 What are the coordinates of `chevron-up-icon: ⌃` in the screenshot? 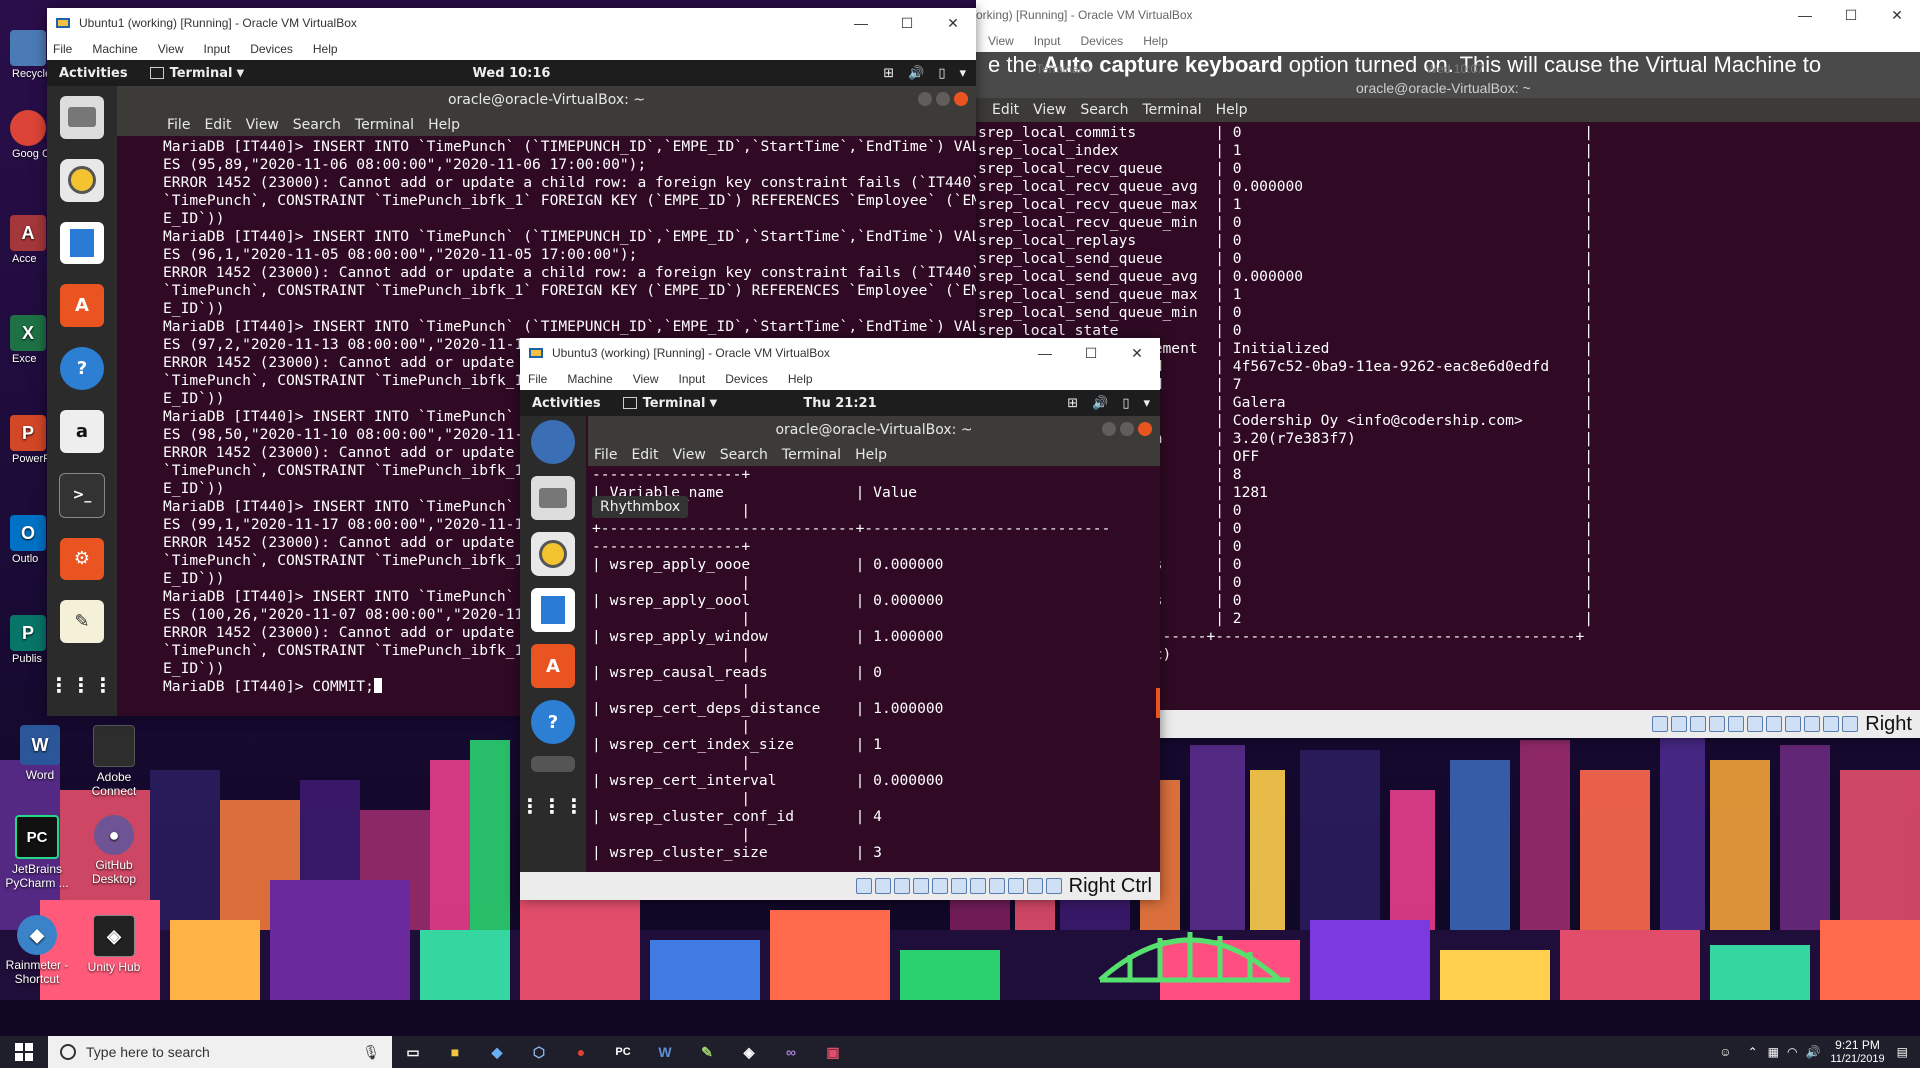 It's located at (1753, 1052).